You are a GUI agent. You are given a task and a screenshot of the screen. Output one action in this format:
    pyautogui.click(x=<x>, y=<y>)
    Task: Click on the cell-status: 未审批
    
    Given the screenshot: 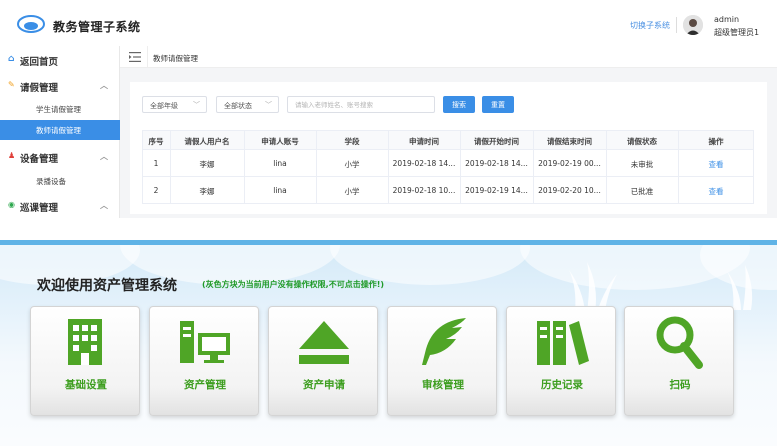 What is the action you would take?
    pyautogui.click(x=642, y=164)
    